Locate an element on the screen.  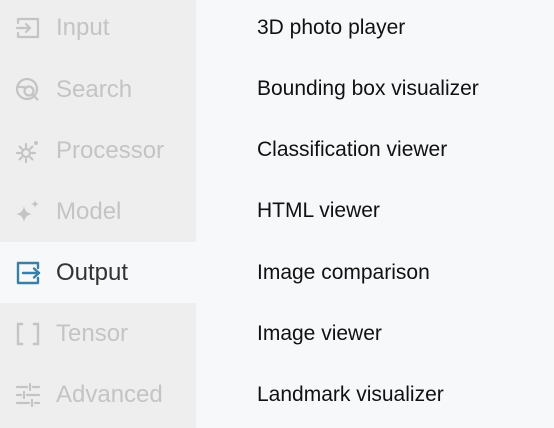
advanced-sliders-icon is located at coordinates (28, 395).